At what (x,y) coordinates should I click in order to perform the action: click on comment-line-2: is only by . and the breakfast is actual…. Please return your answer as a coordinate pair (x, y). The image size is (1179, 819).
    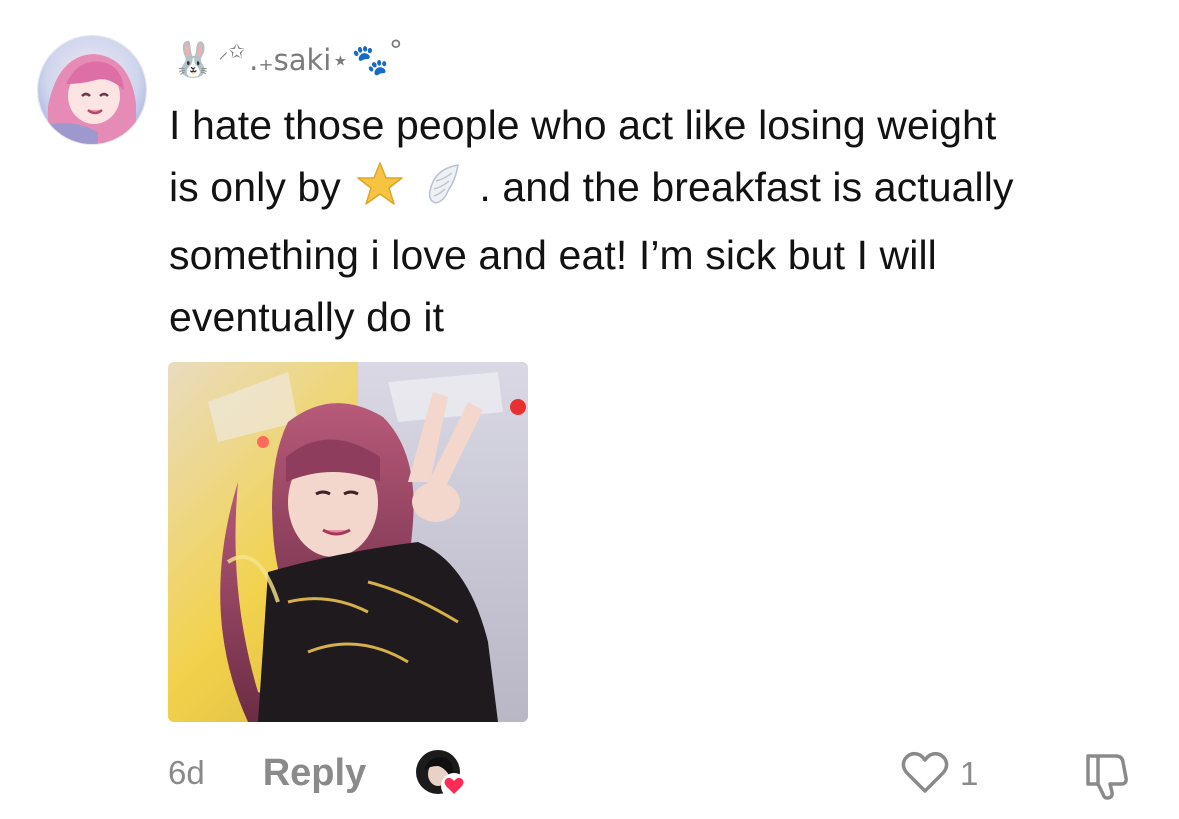
    Looking at the image, I should click on (664, 190).